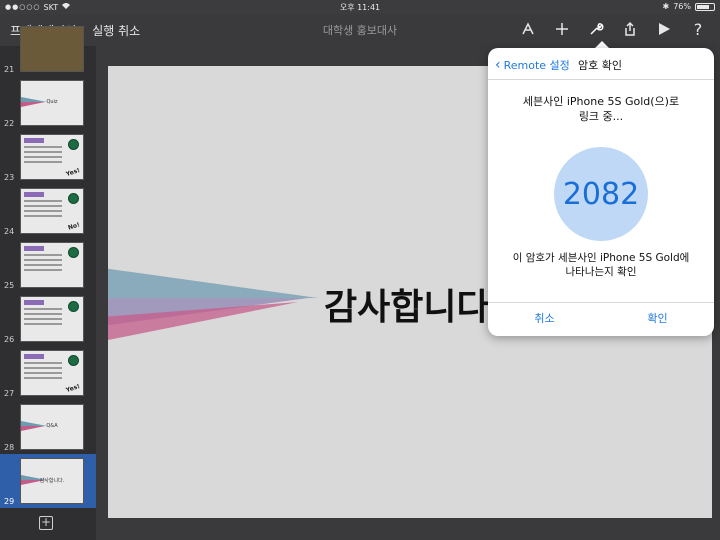 This screenshot has height=540, width=720. I want to click on format-icon, so click(528, 29).